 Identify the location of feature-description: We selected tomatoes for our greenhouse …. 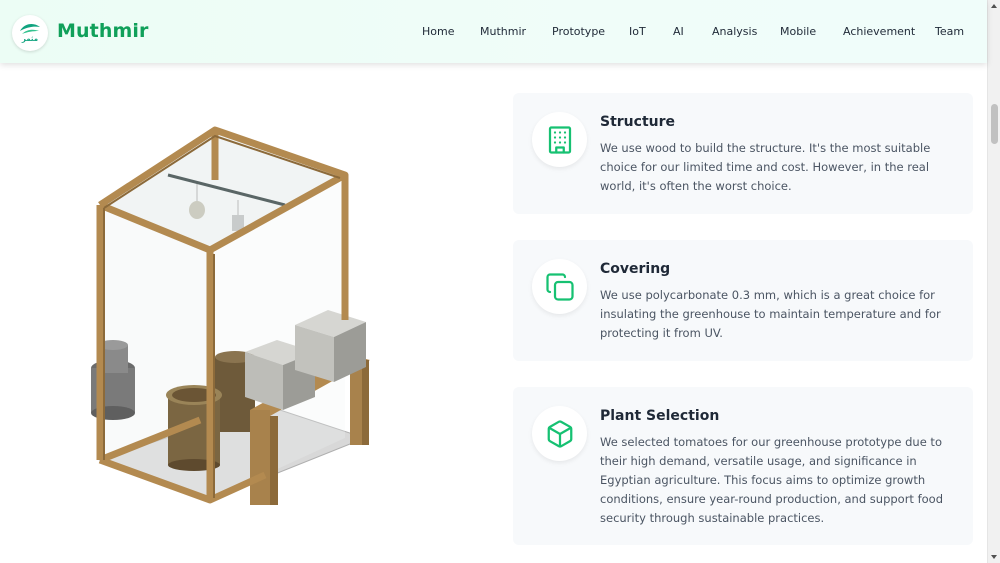
(772, 480).